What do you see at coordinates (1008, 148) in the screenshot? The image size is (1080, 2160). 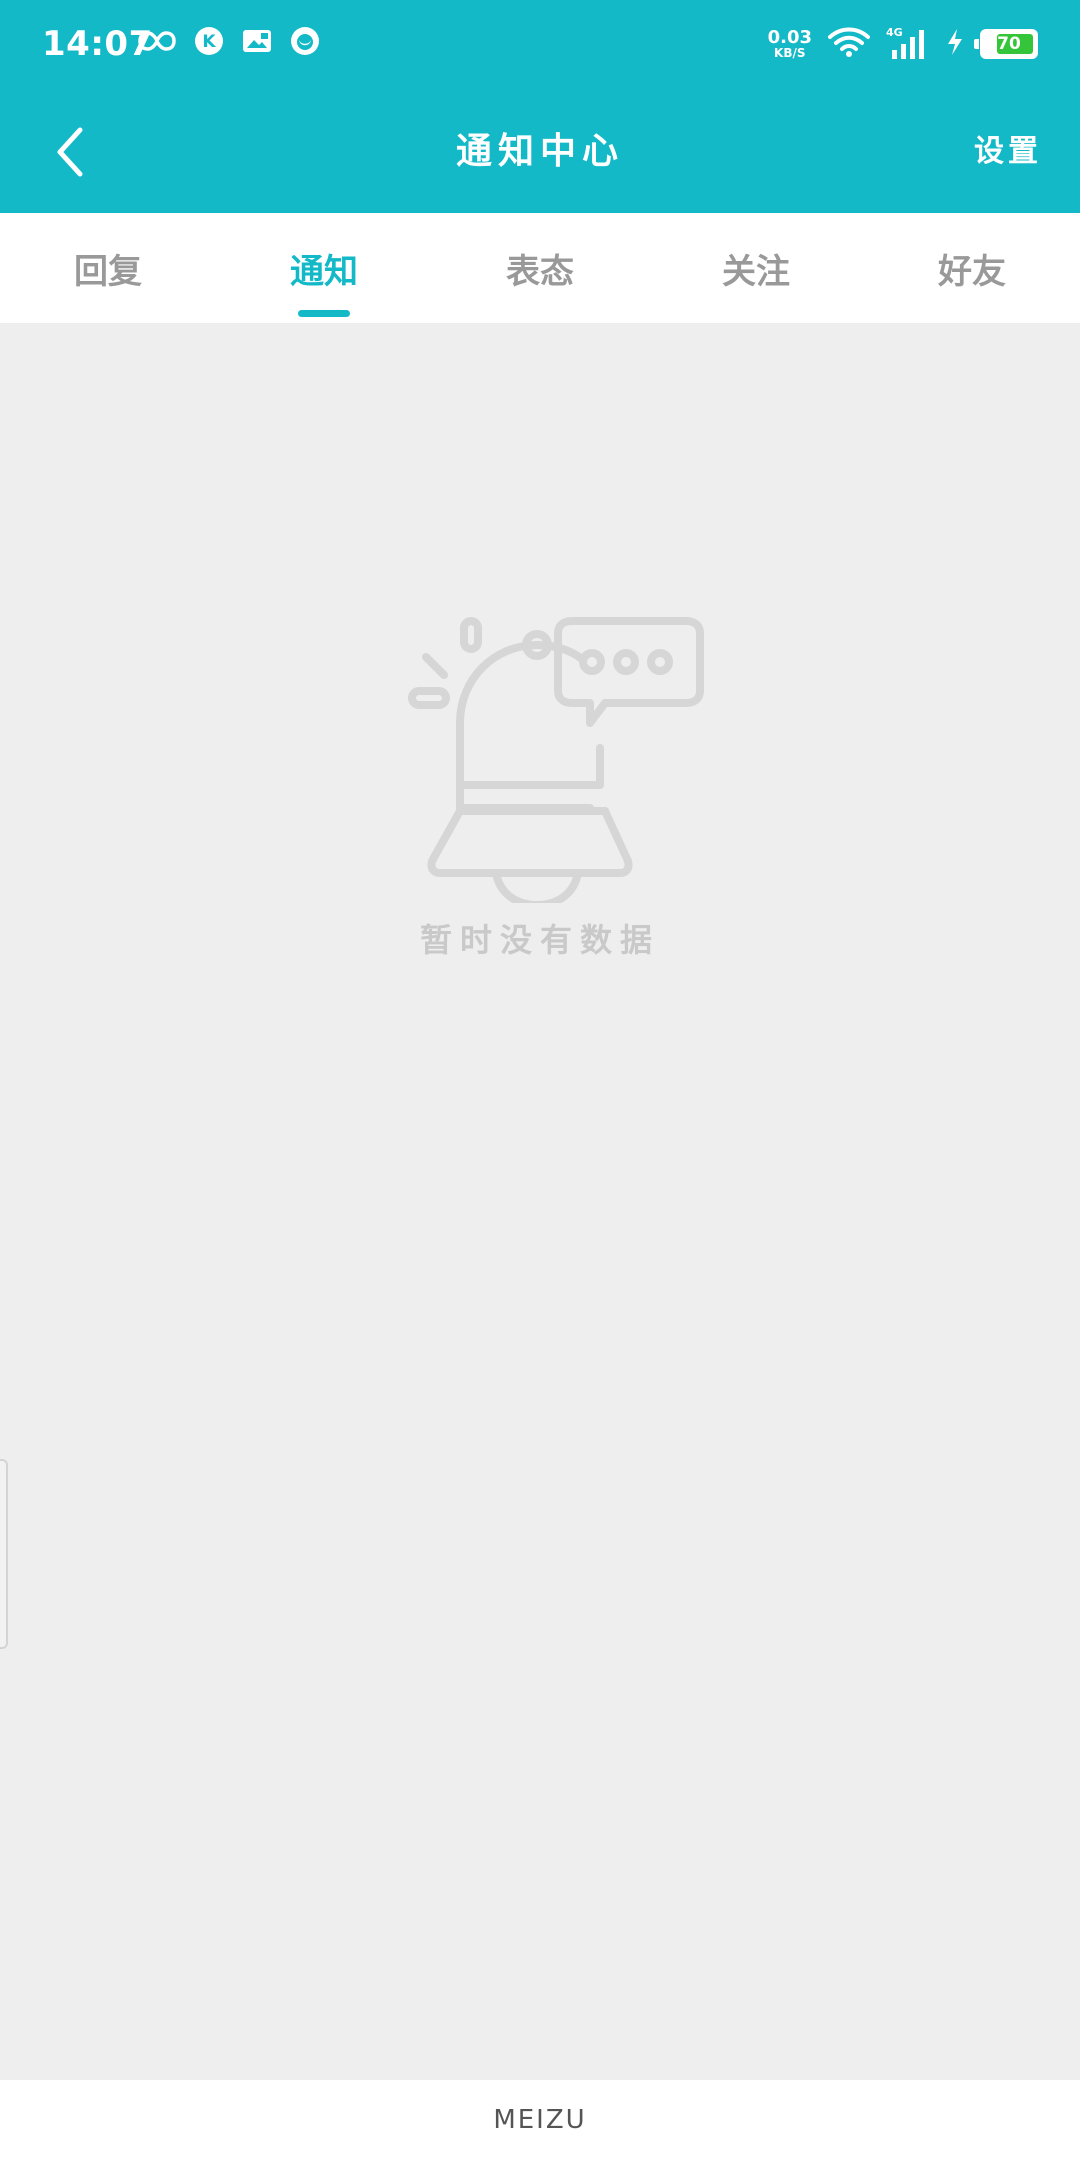 I see `settings-button: 设置` at bounding box center [1008, 148].